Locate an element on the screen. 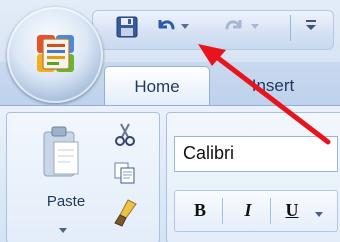 The width and height of the screenshot is (340, 242). tab-home: Home is located at coordinates (157, 86).